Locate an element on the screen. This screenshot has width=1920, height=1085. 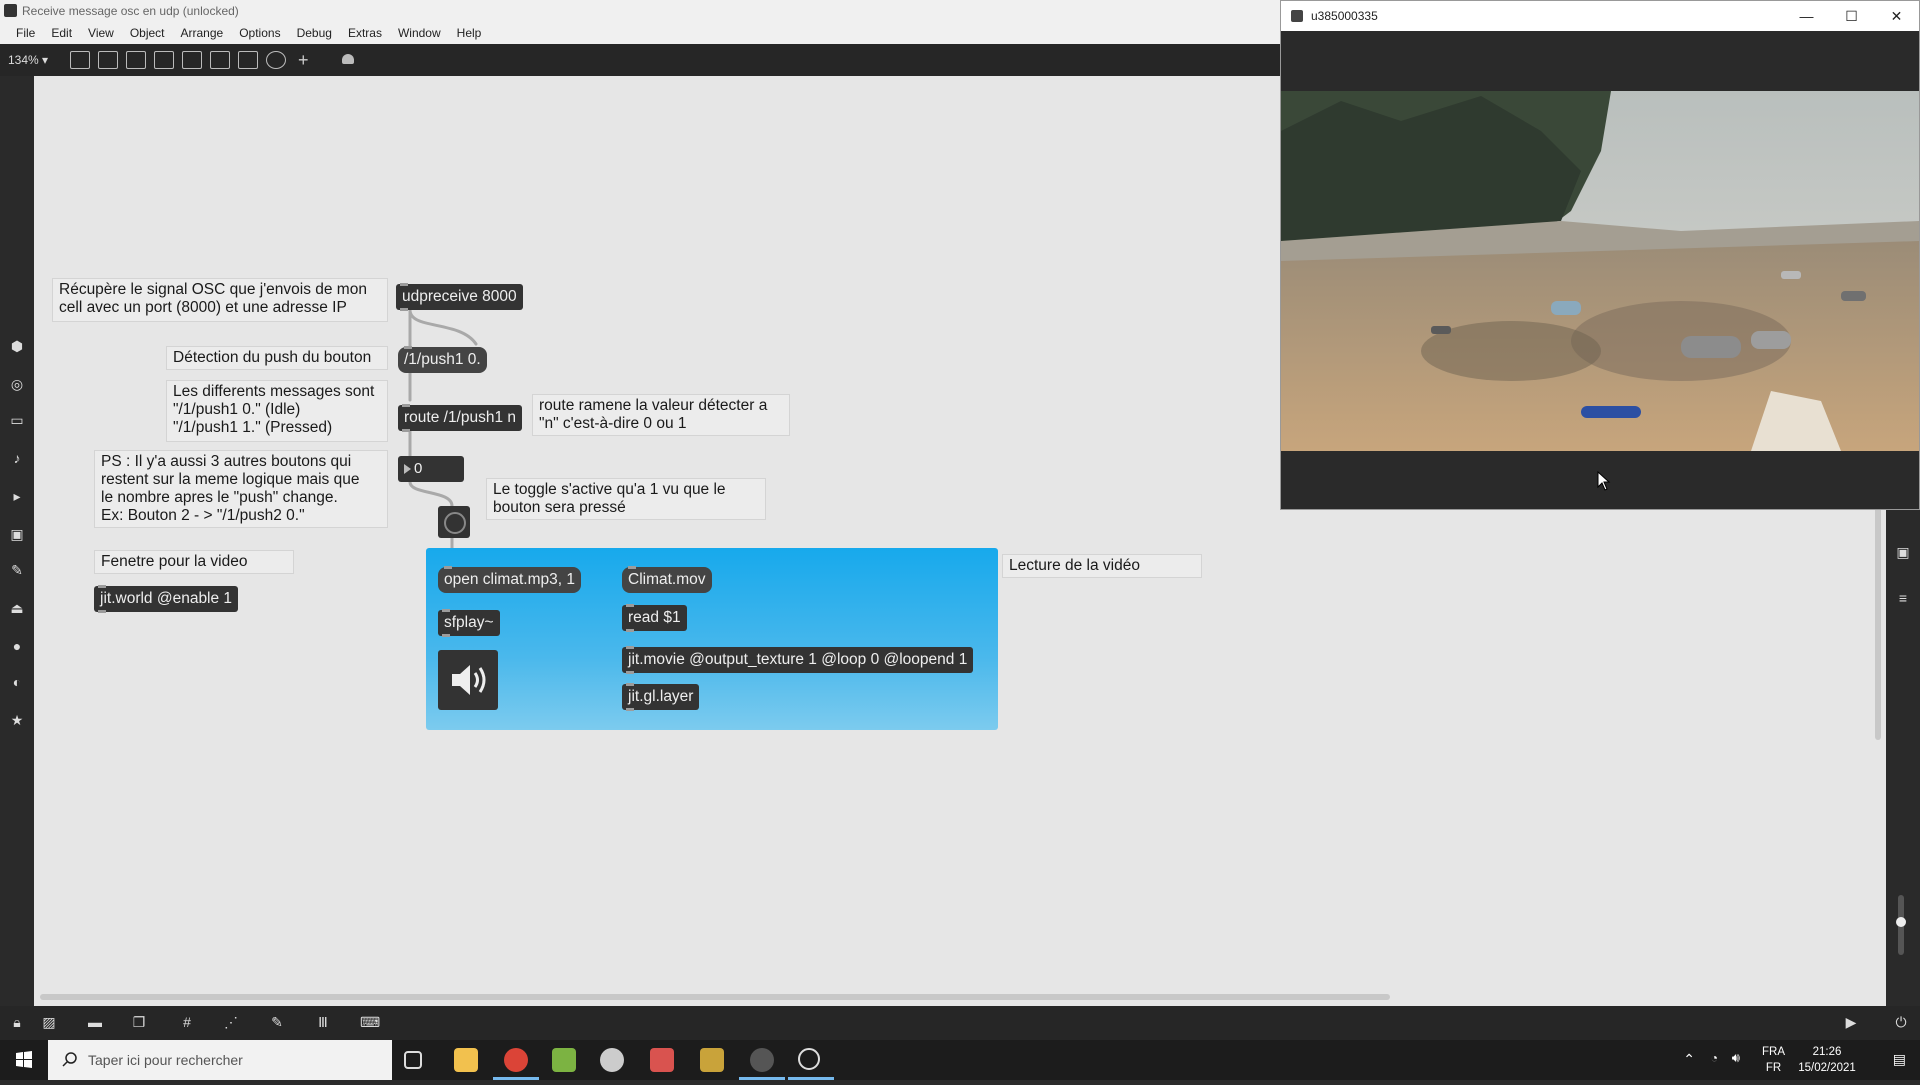
button-object-icon is located at coordinates (192, 60).